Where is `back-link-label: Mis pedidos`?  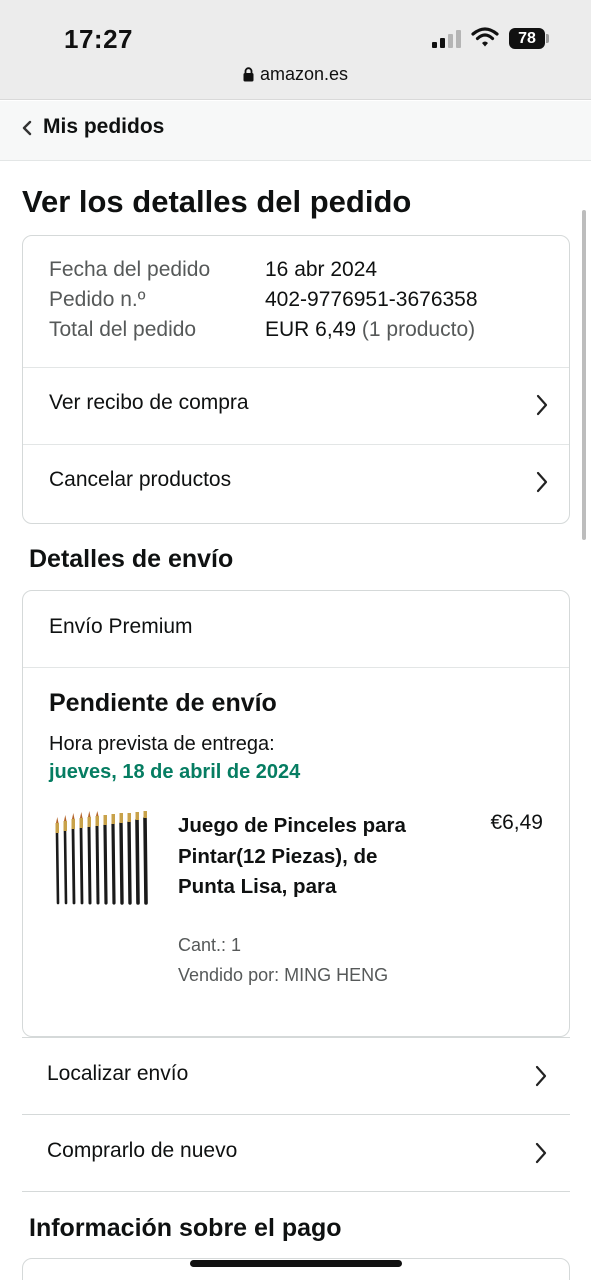
back-link-label: Mis pedidos is located at coordinates (103, 127).